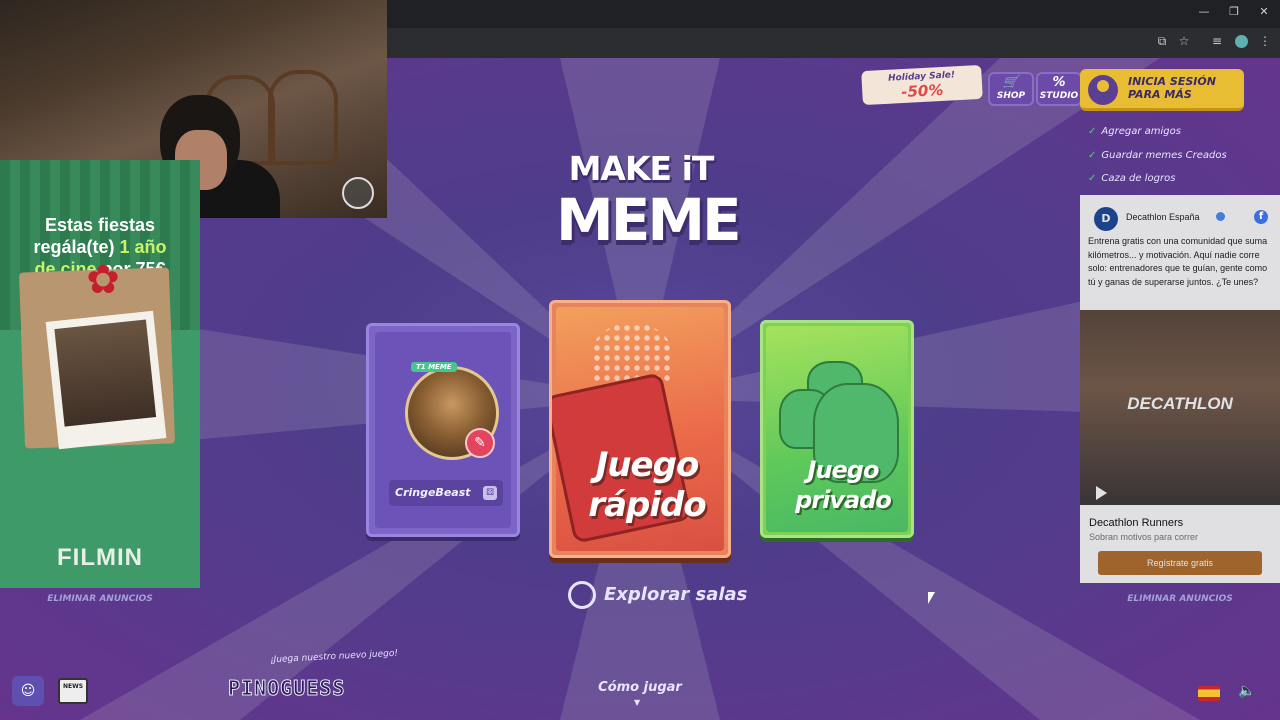  Describe the element at coordinates (1164, 155) in the screenshot. I see `perk-label: Guardar memes Creados` at that location.